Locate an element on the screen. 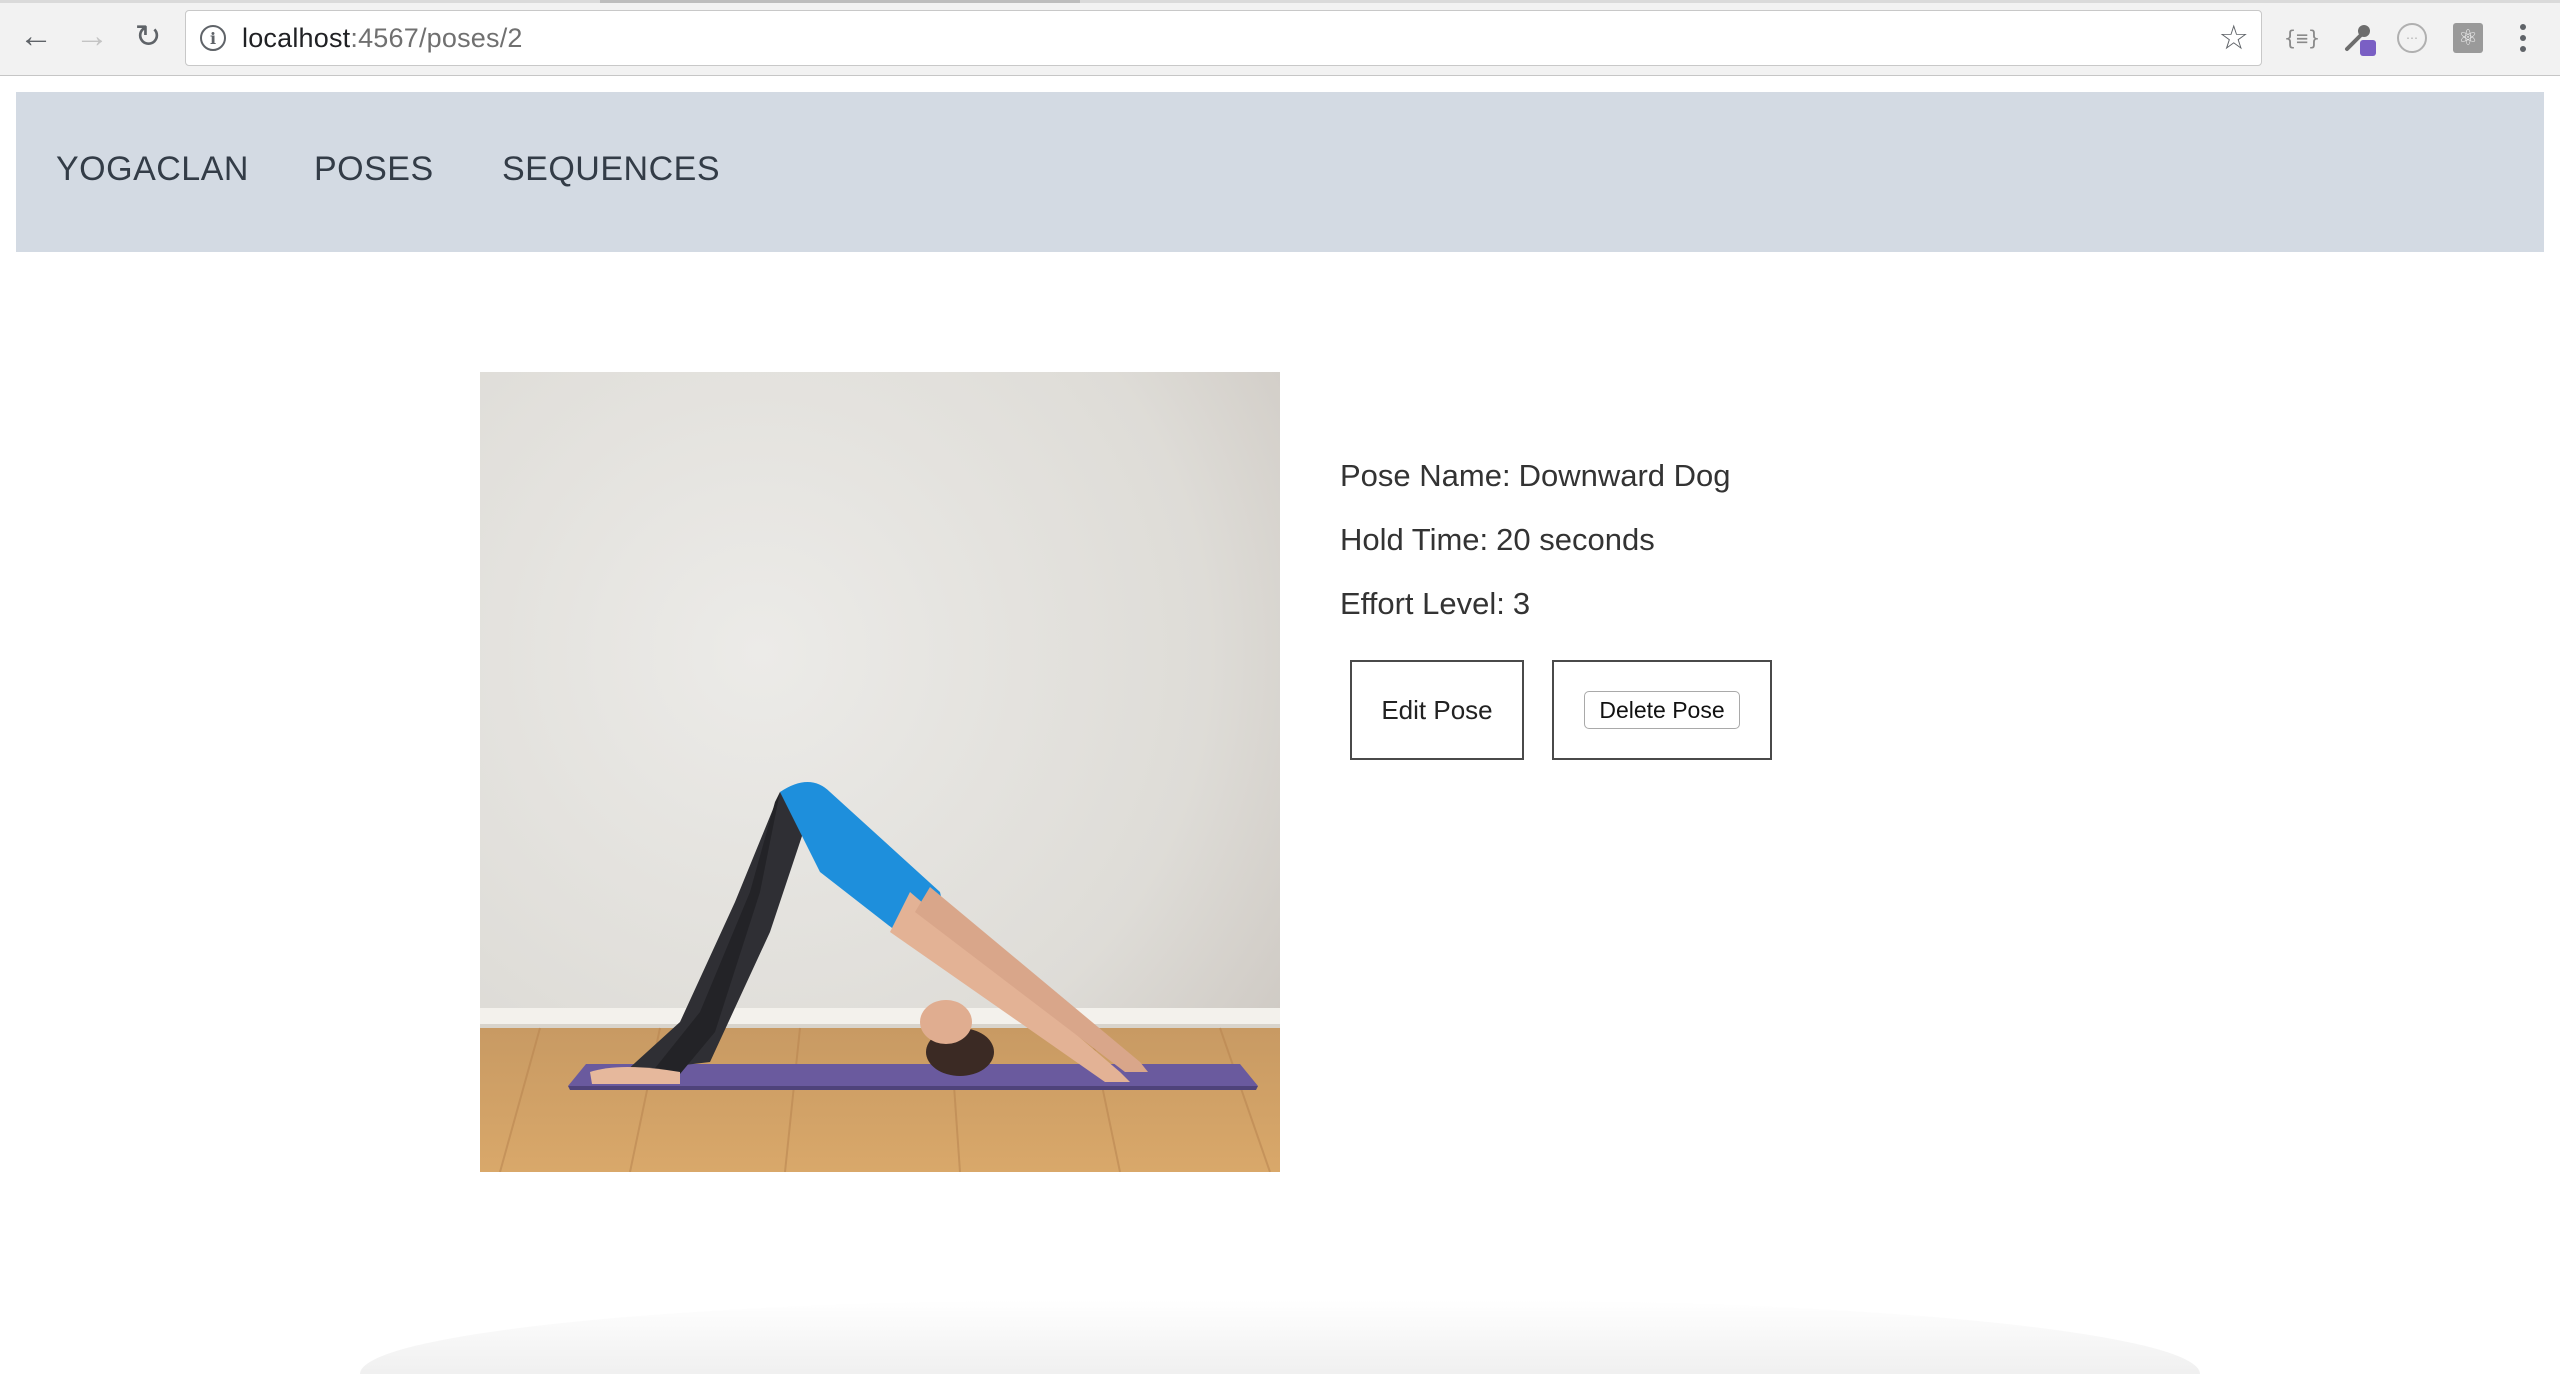  delete-pose-form: Delete Pose is located at coordinates (1662, 710).